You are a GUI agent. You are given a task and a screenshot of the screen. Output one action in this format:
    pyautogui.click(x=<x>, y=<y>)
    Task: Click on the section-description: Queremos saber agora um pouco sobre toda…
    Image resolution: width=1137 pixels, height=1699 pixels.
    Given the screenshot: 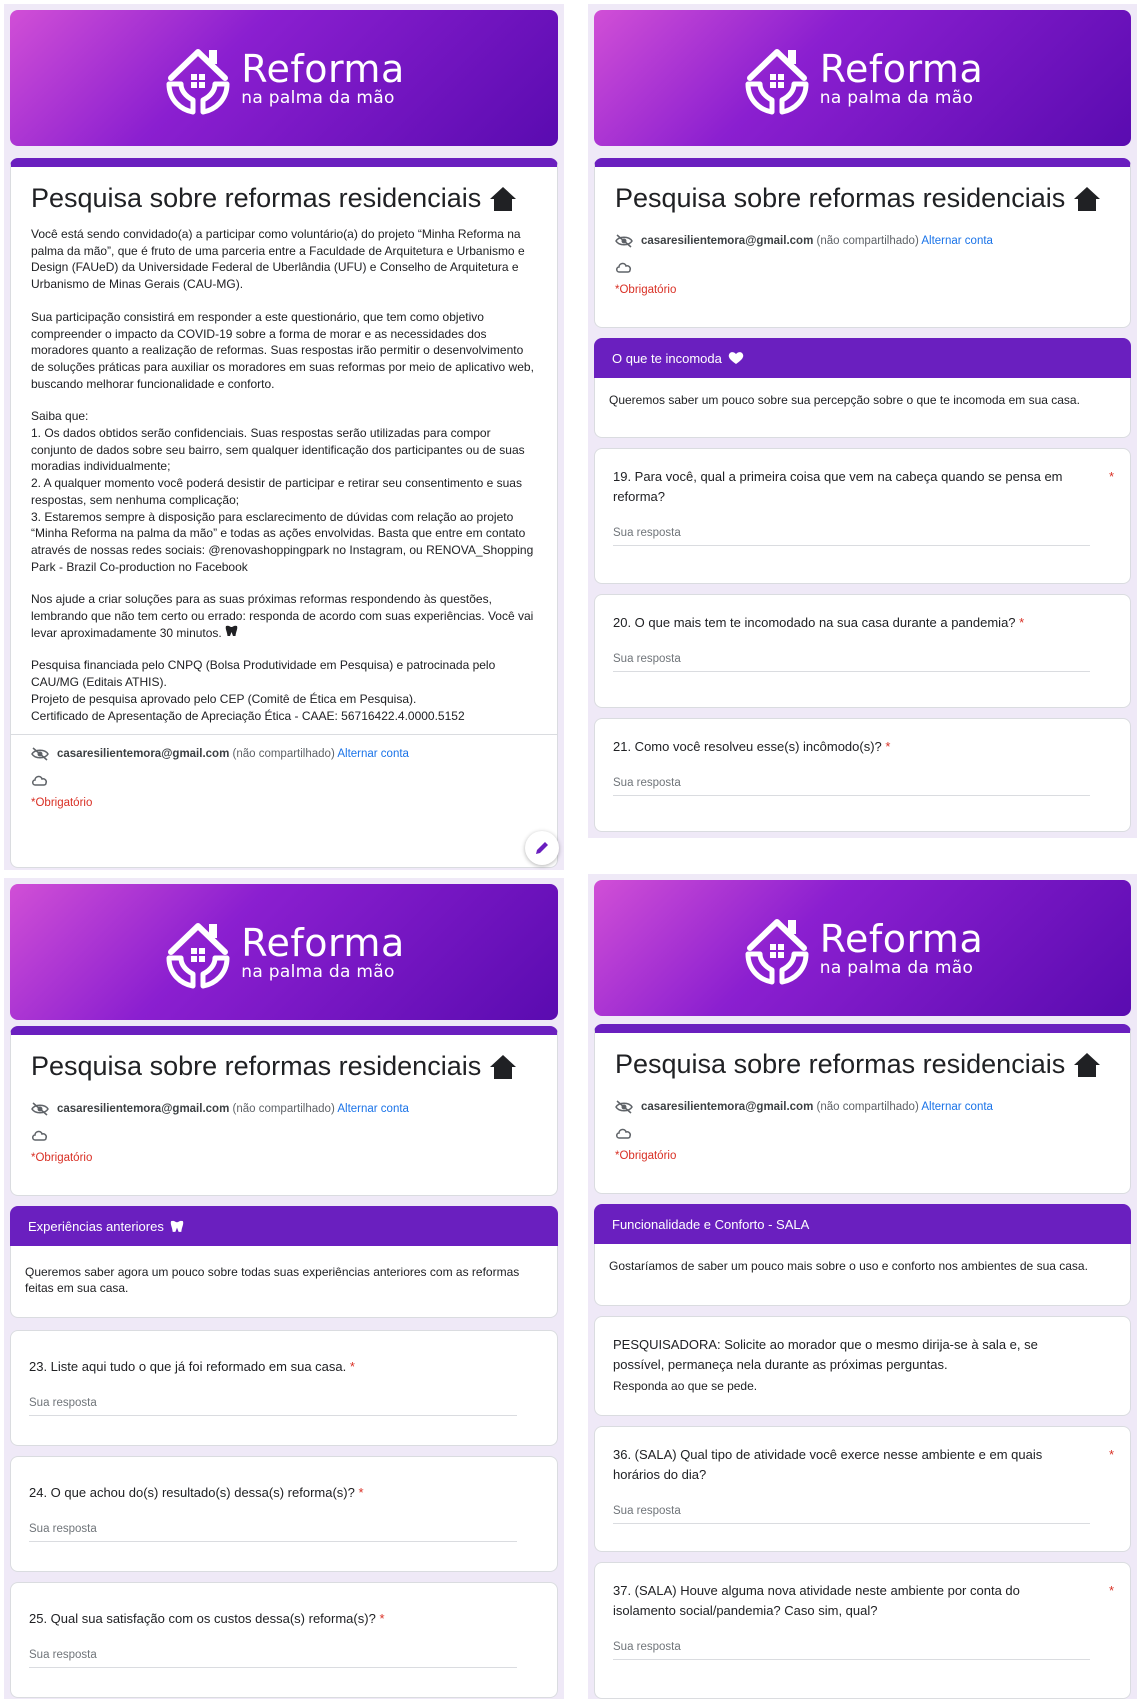 What is the action you would take?
    pyautogui.click(x=284, y=1282)
    